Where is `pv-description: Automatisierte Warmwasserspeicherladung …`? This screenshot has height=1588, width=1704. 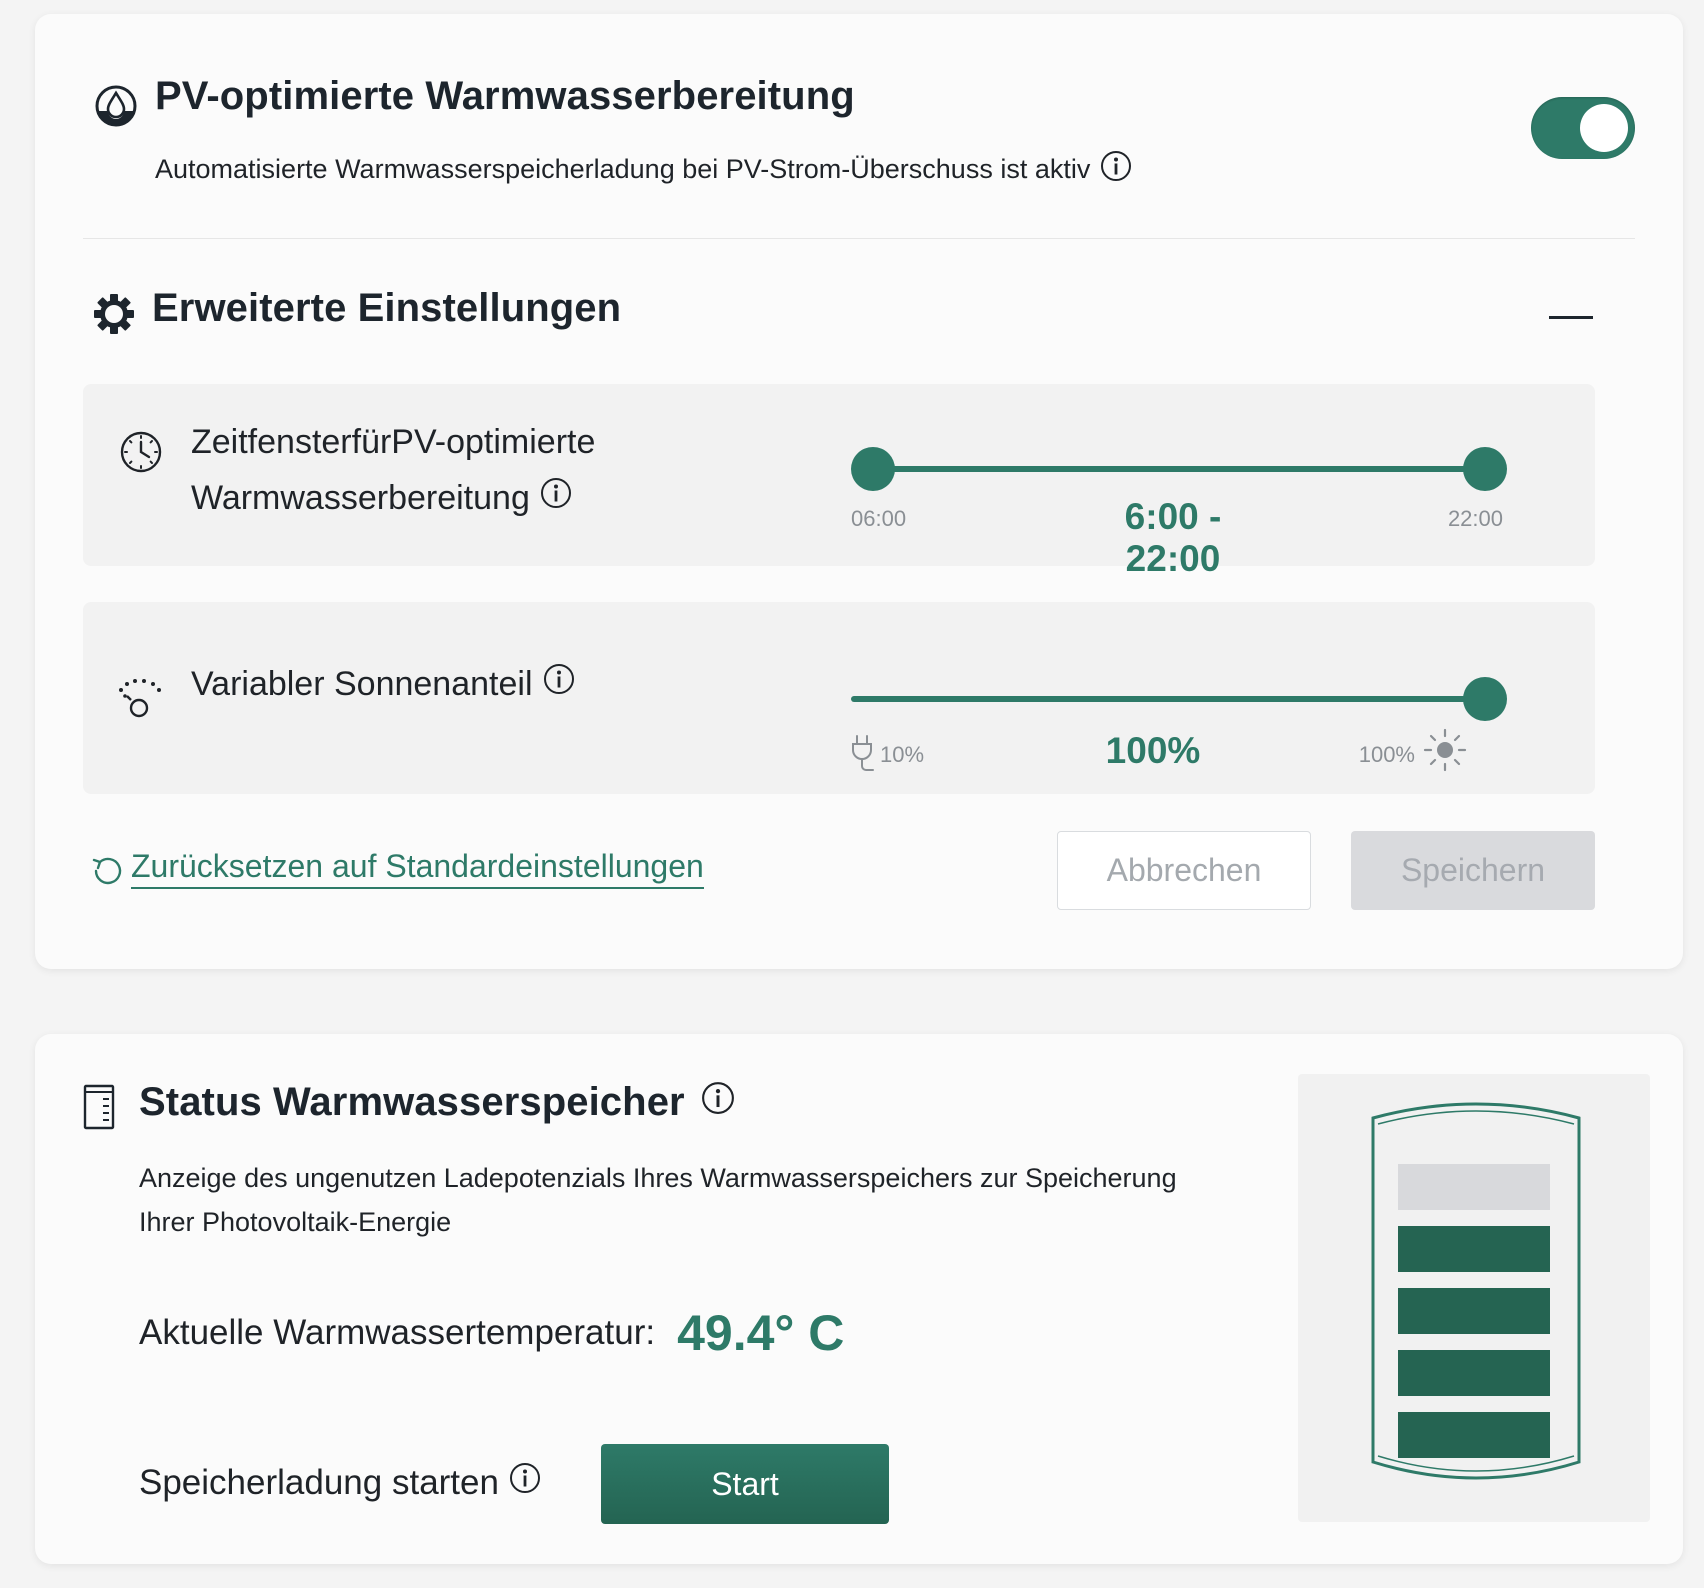 pv-description: Automatisierte Warmwasserspeicherladung … is located at coordinates (623, 169).